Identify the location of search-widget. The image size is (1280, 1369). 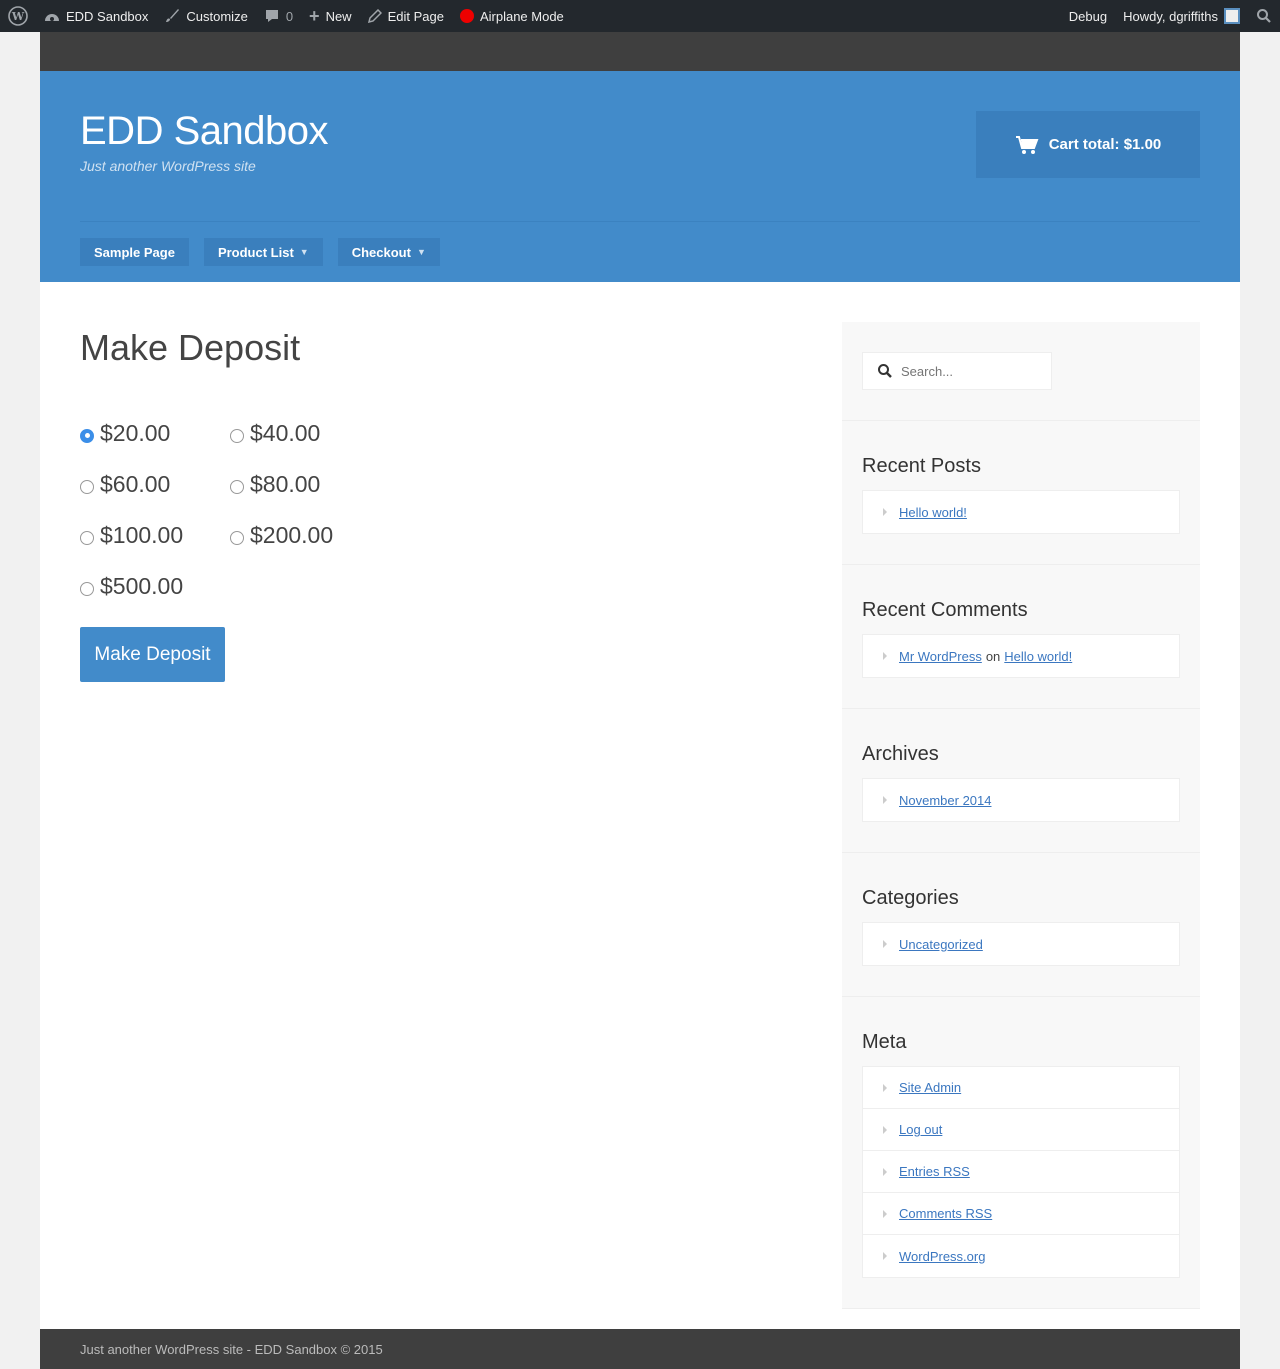
(1021, 371).